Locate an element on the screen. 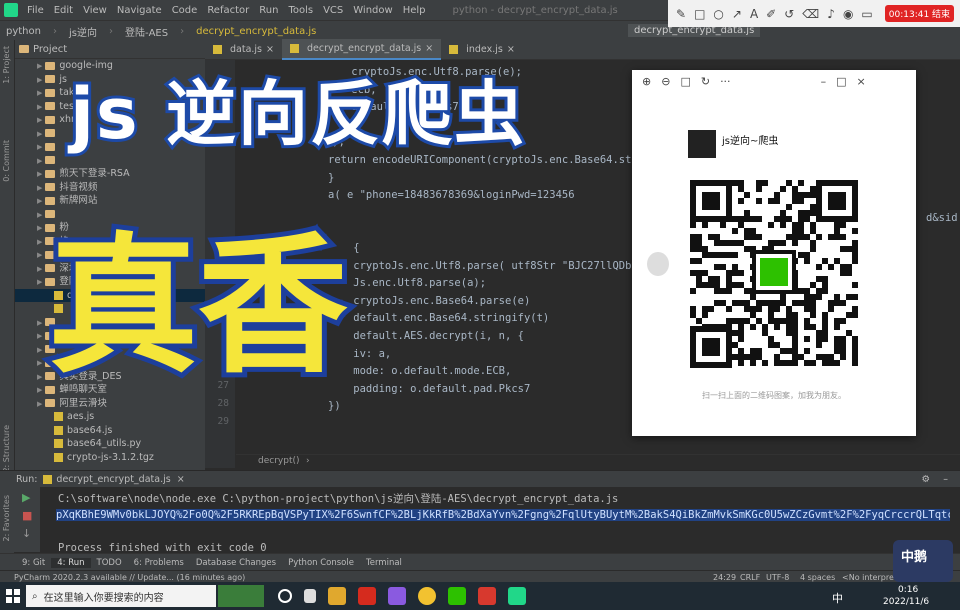 This screenshot has height=610, width=960. tool-tab-database: Database Changes is located at coordinates (236, 563).